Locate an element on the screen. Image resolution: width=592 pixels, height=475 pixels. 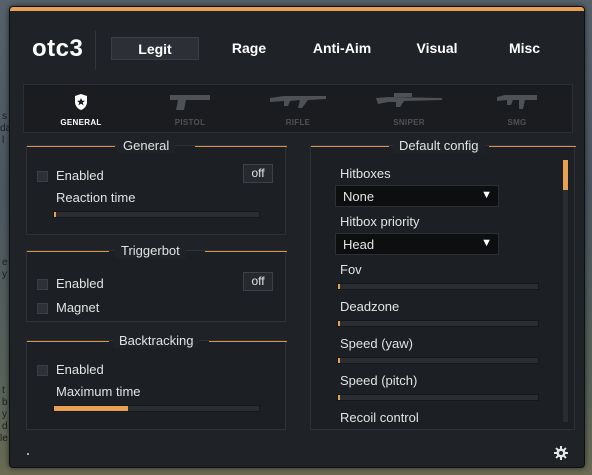
tab-anti-aim: Anti-Aim is located at coordinates (342, 48).